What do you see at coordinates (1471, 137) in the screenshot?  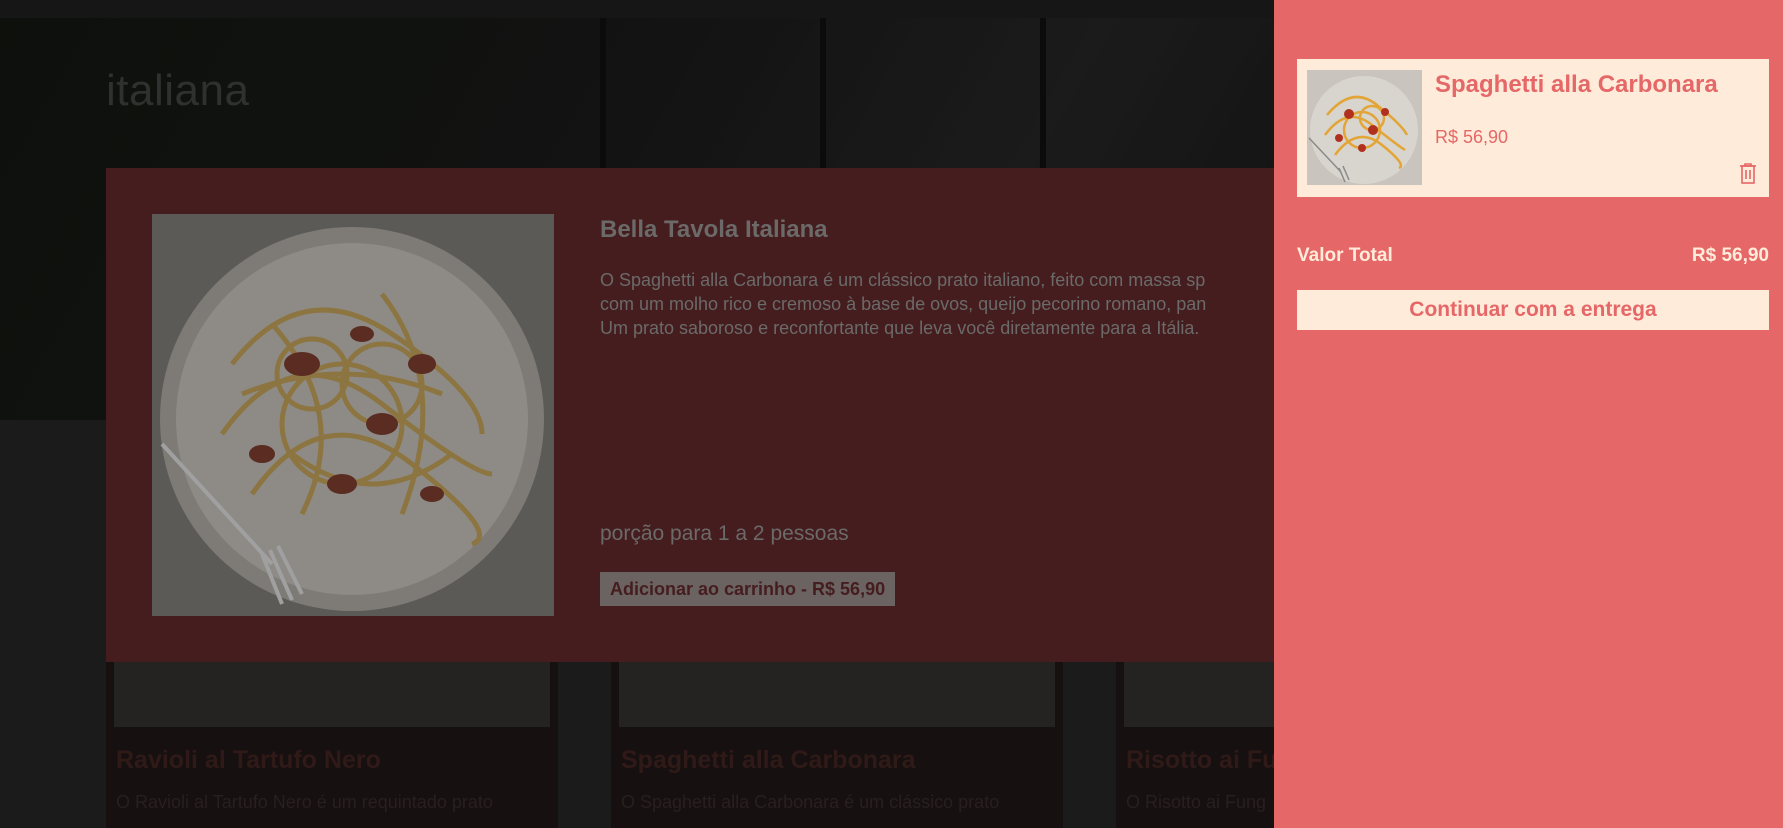 I see `cart-item-price: R$ 56,90` at bounding box center [1471, 137].